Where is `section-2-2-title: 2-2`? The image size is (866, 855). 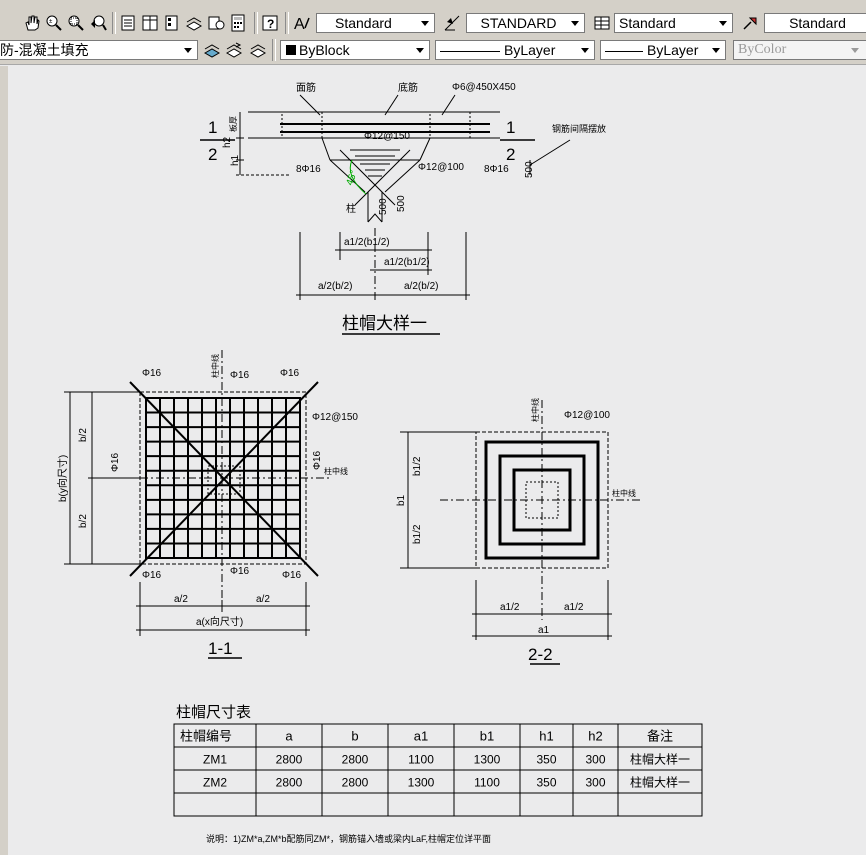
section-2-2-title: 2-2 is located at coordinates (540, 654).